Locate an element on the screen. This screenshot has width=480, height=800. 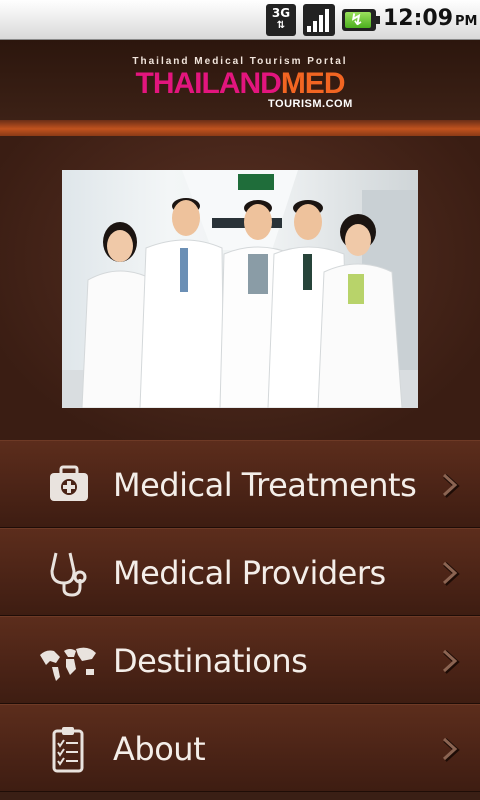
menu-item-about: About is located at coordinates (240, 748).